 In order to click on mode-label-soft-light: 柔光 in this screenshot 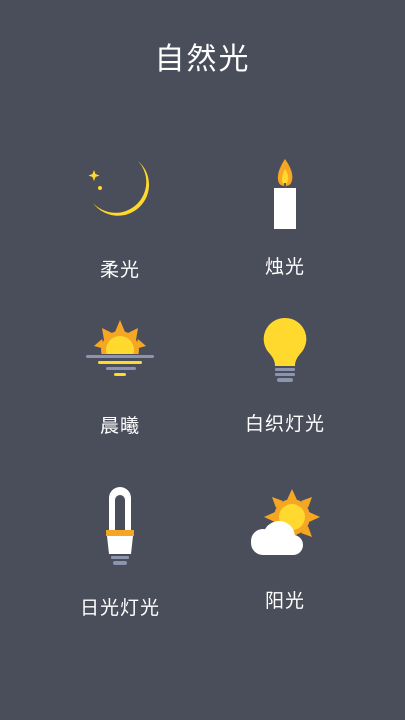, I will do `click(119, 270)`.